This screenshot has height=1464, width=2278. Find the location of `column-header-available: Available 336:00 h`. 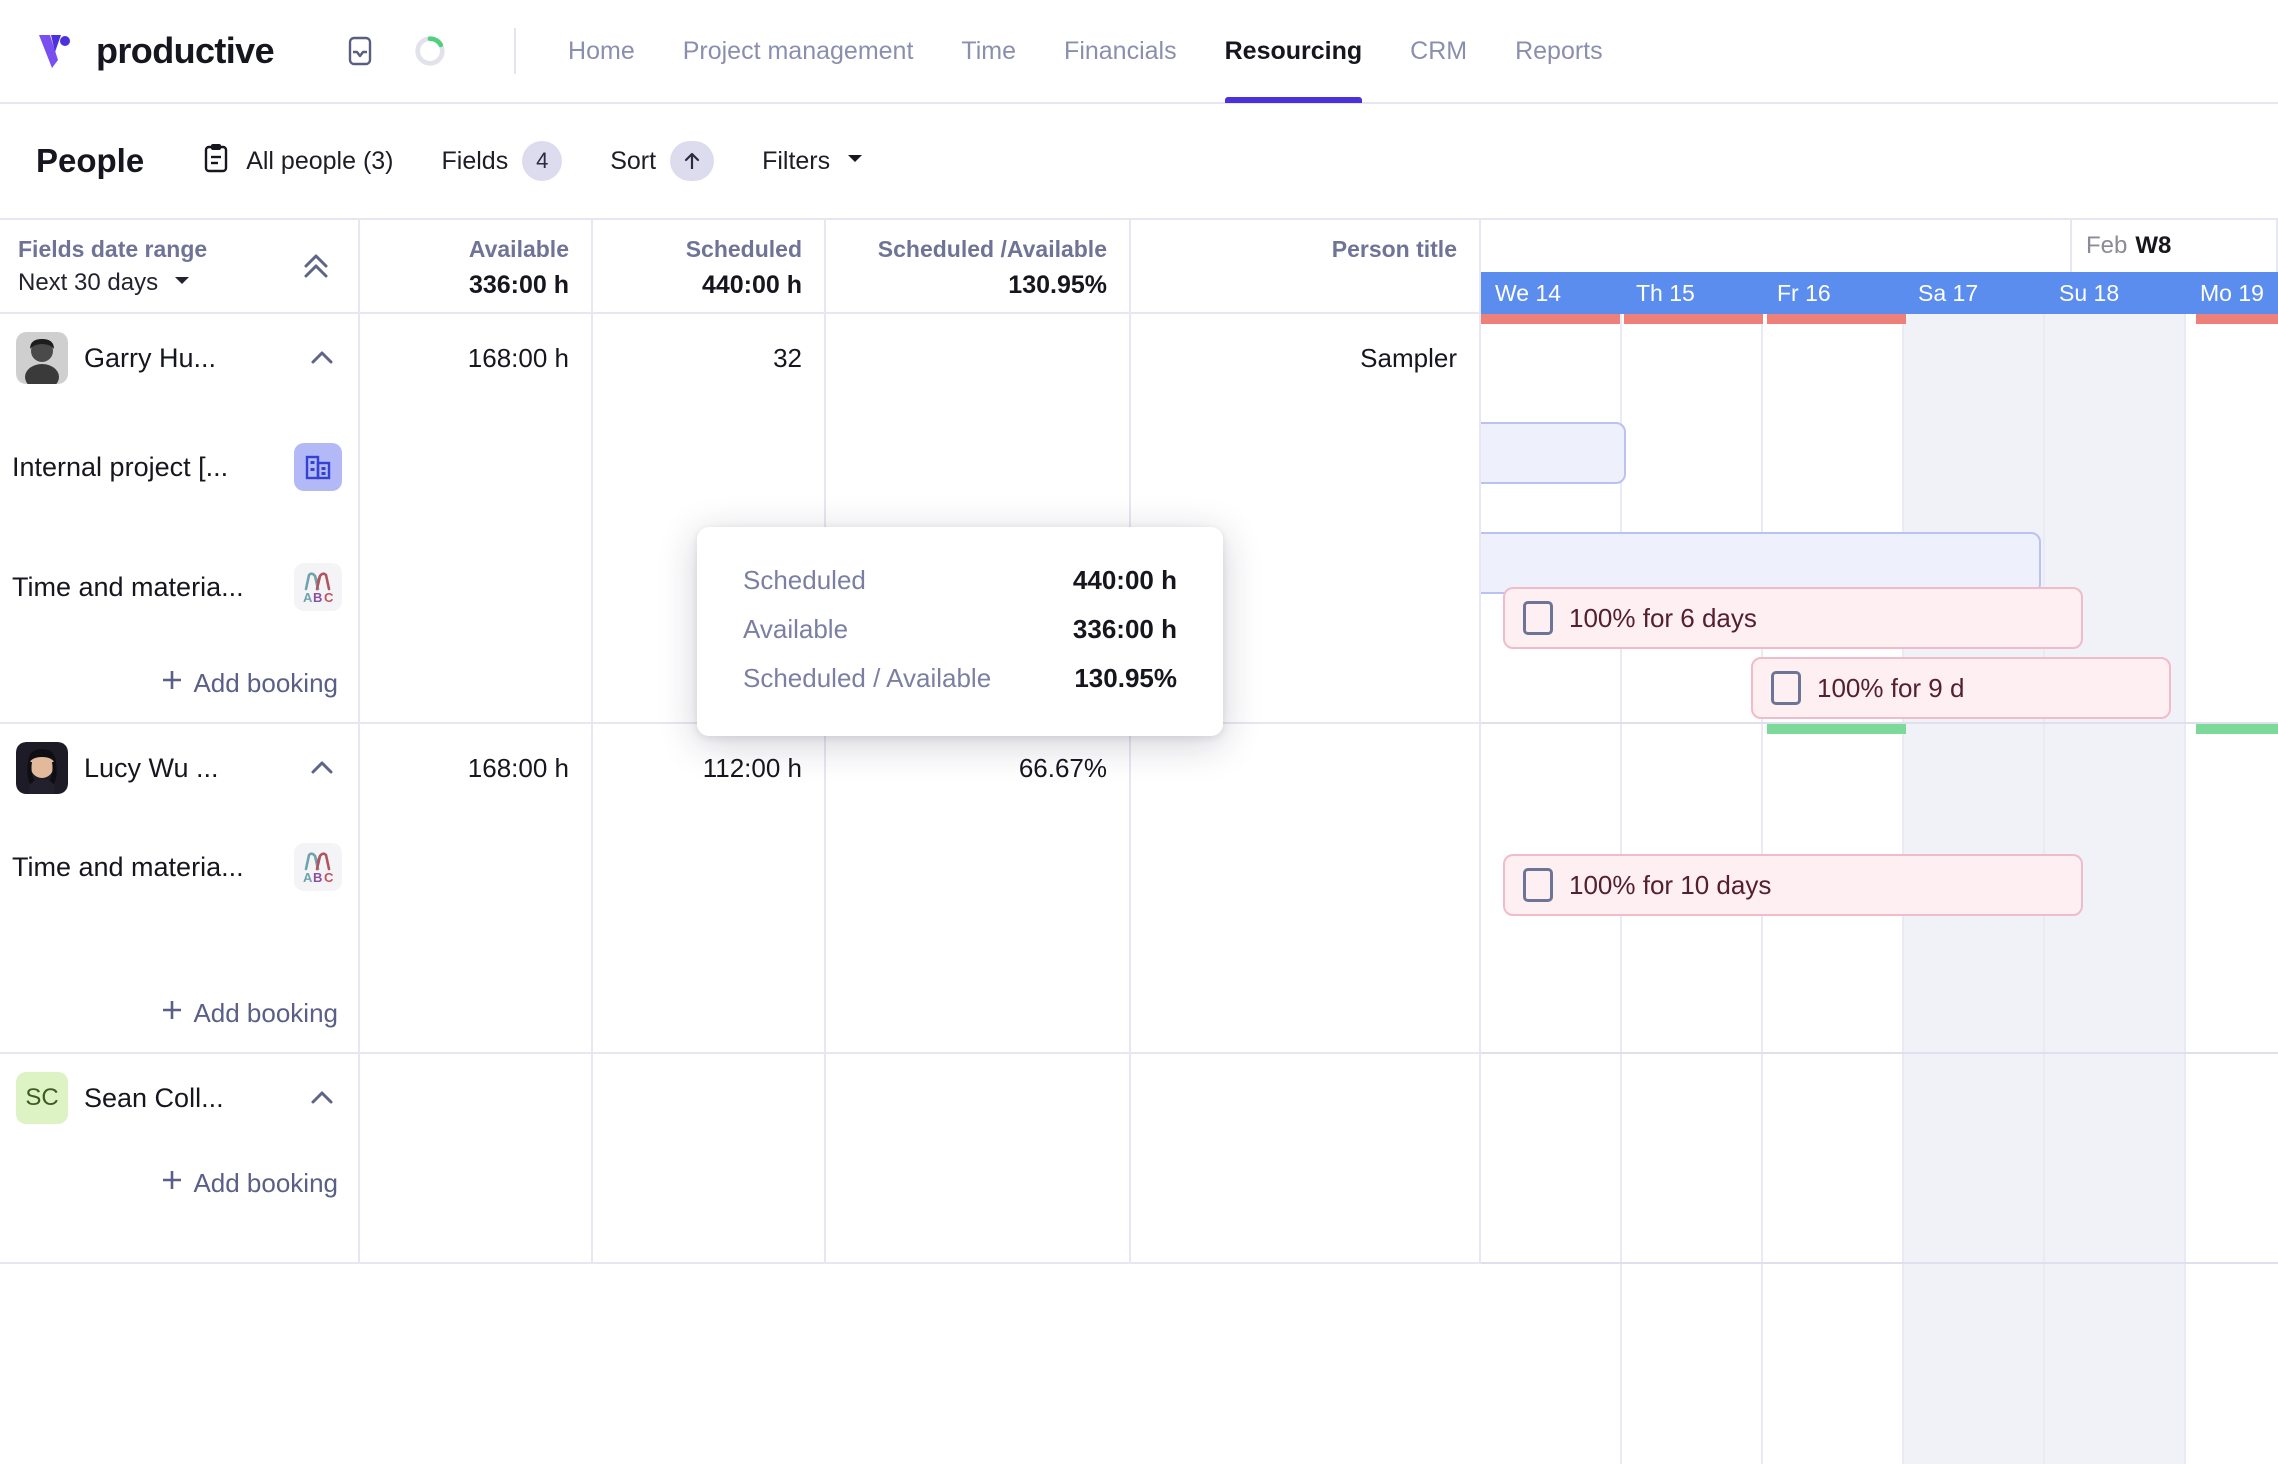

column-header-available: Available 336:00 h is located at coordinates (476, 266).